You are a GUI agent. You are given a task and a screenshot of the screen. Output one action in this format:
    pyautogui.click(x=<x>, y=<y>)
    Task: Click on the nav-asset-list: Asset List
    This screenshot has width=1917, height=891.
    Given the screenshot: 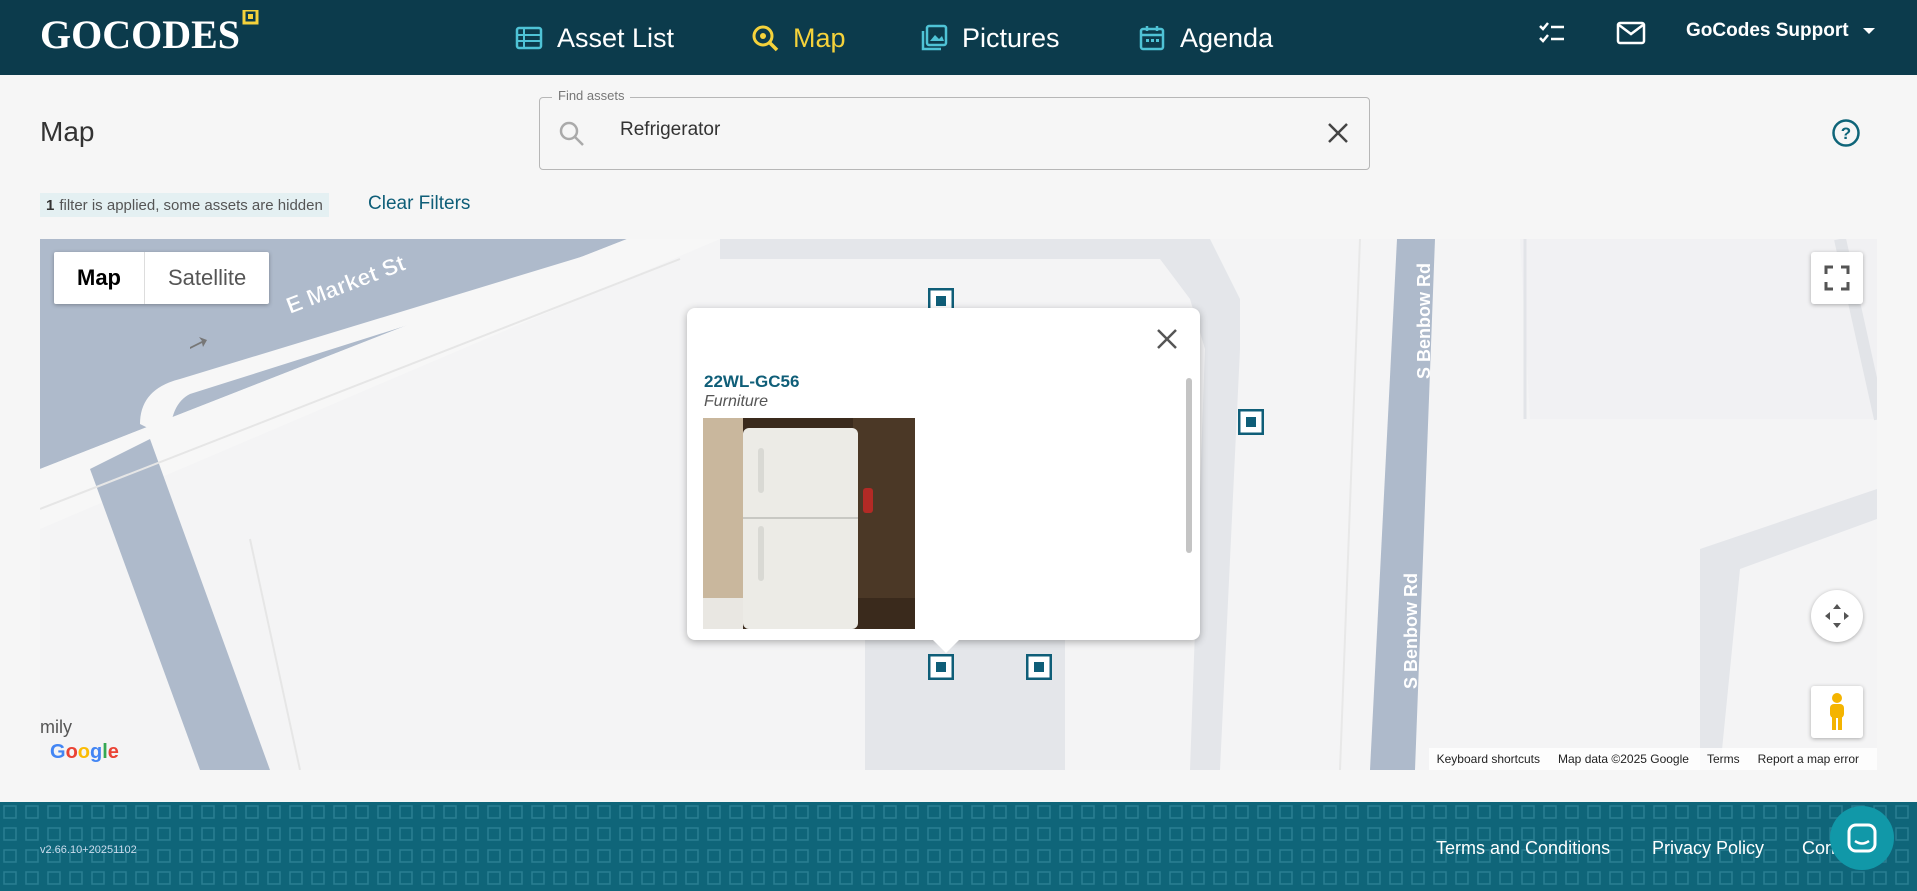 What is the action you would take?
    pyautogui.click(x=594, y=38)
    